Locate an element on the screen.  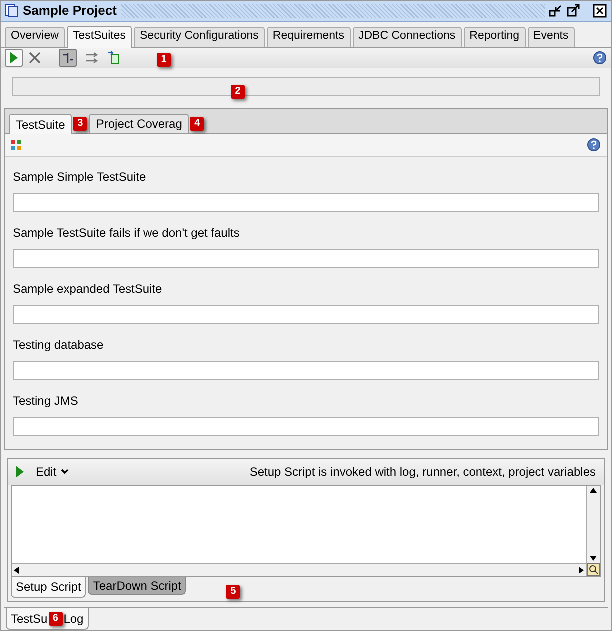
test-suite-name: Sample Simple TestSuite is located at coordinates (306, 177).